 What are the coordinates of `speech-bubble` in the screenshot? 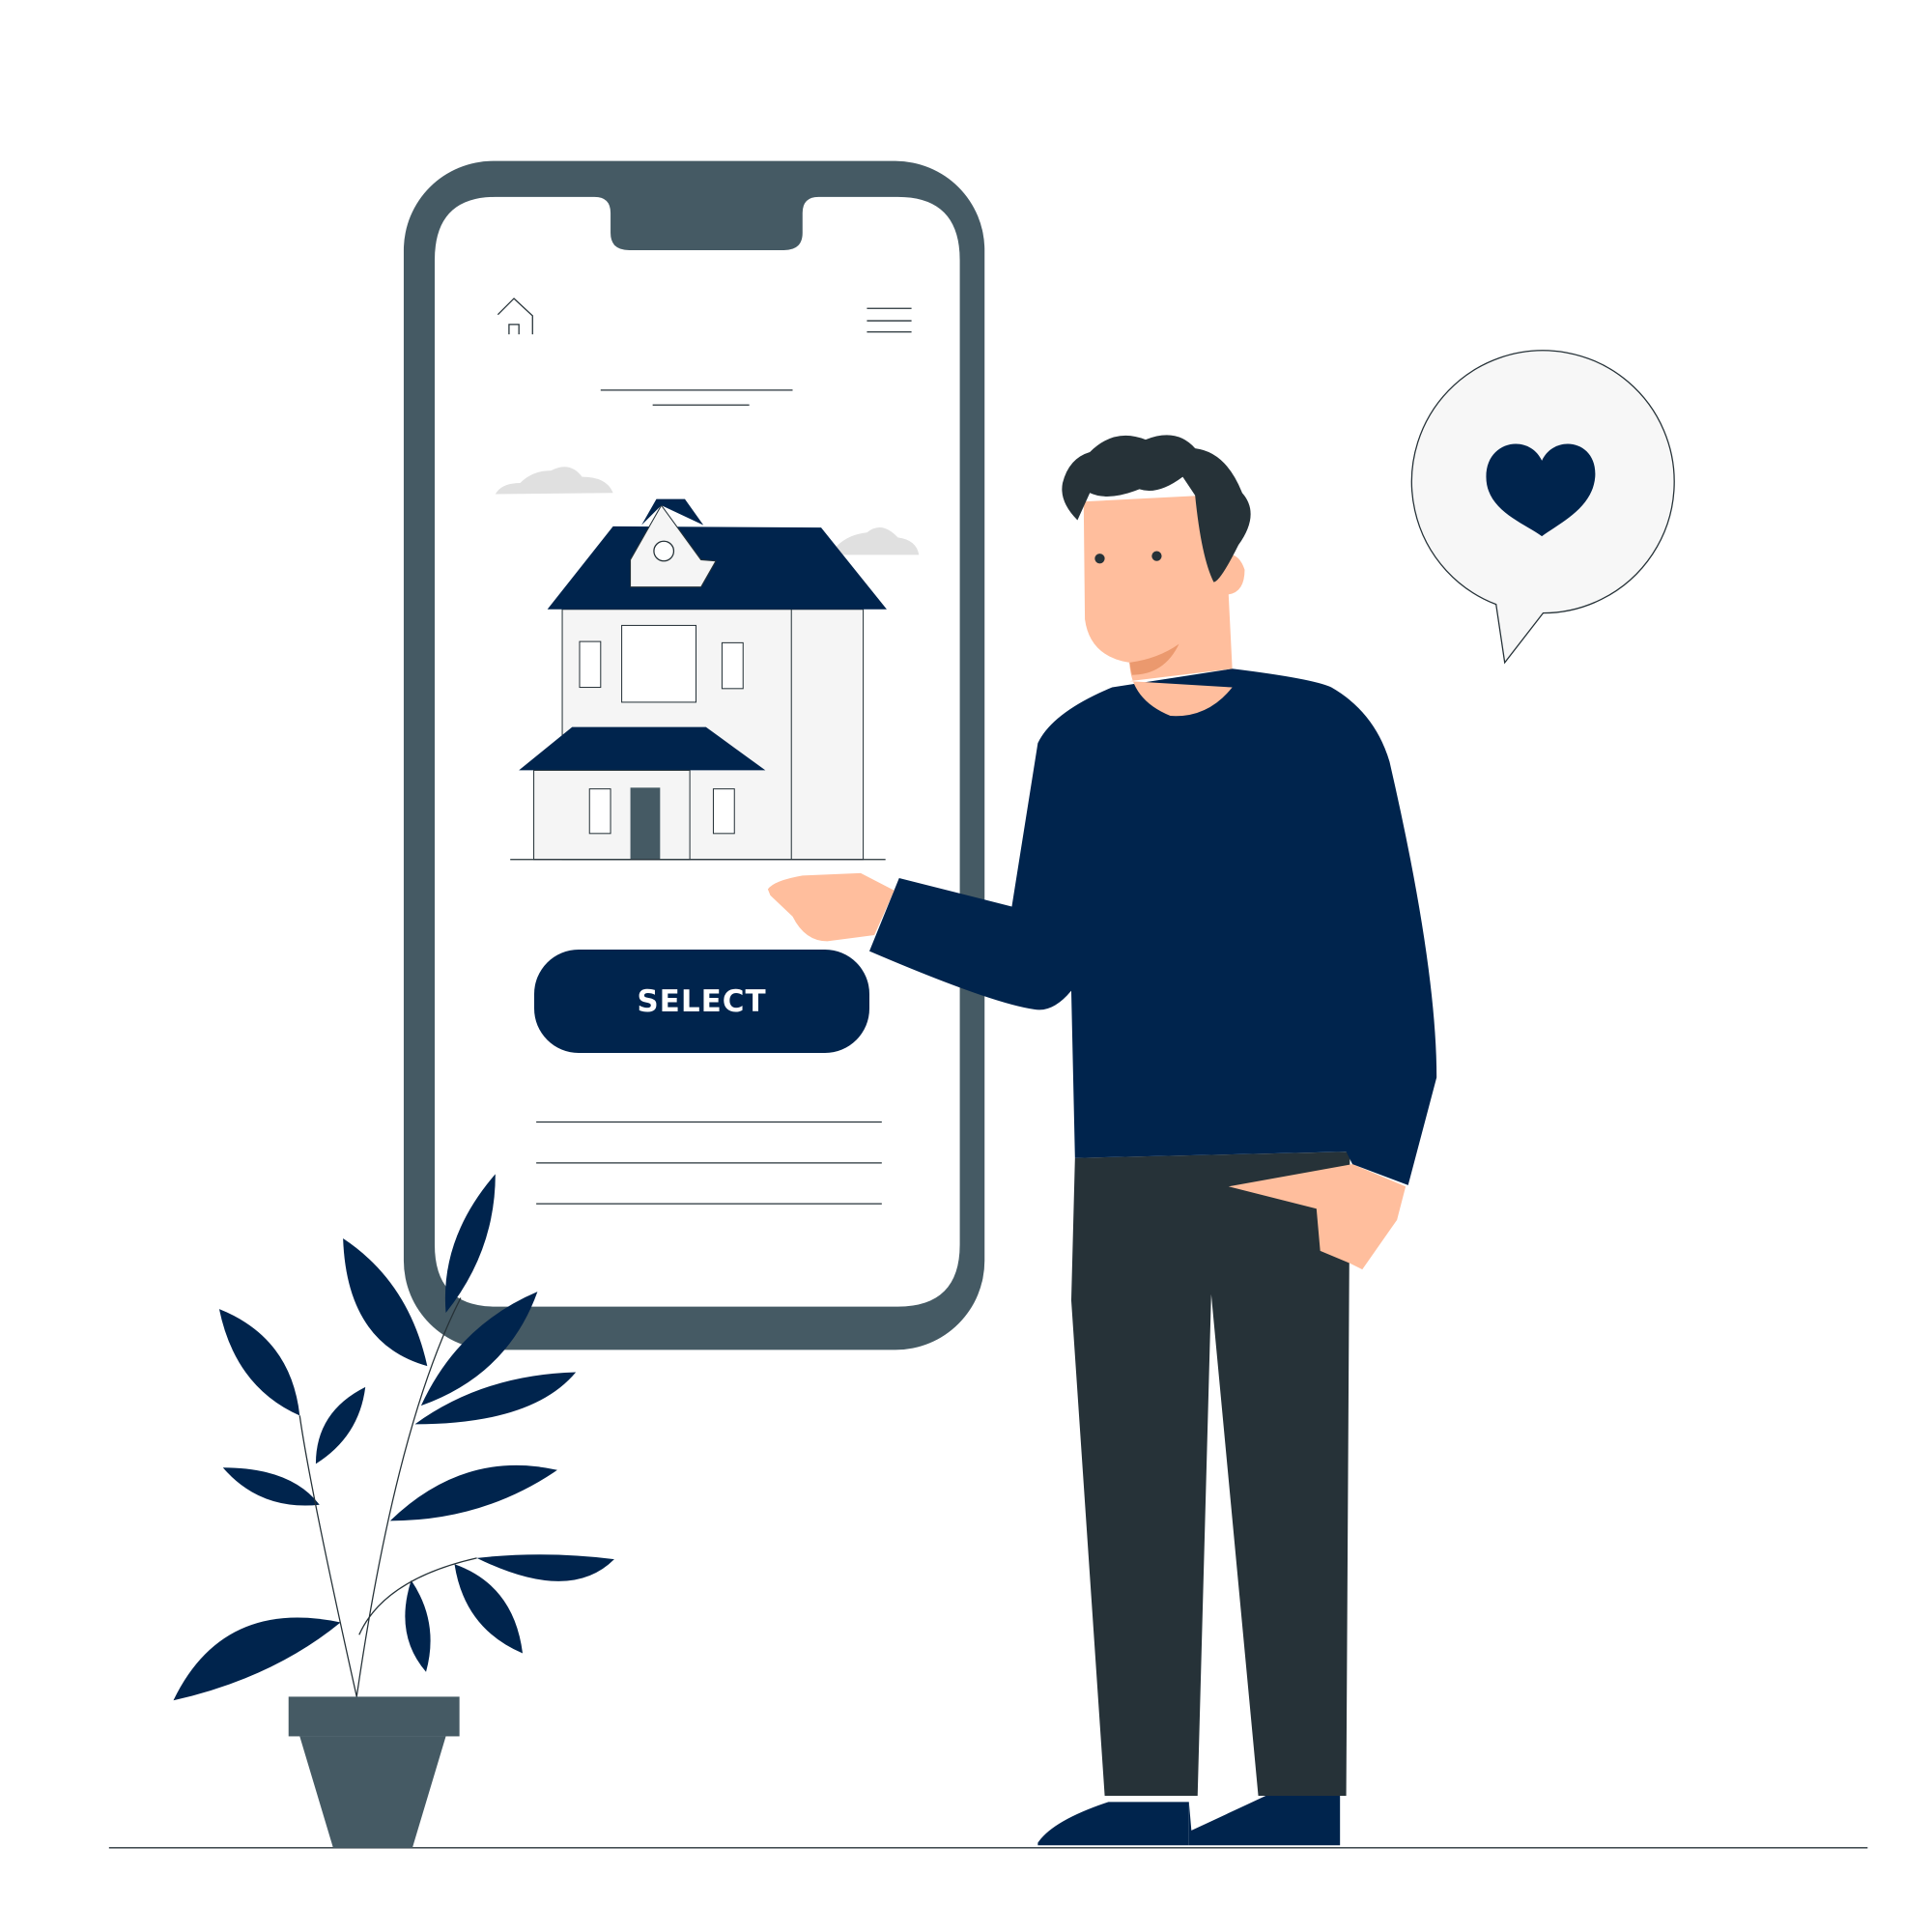 It's located at (1542, 507).